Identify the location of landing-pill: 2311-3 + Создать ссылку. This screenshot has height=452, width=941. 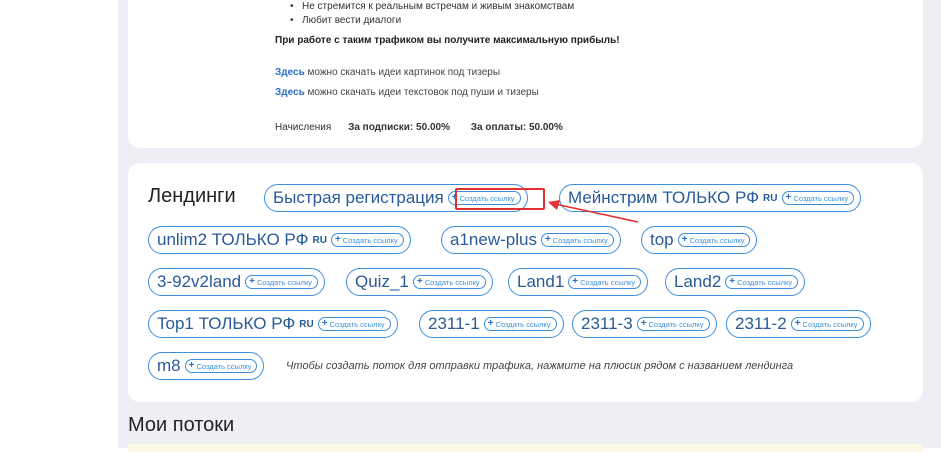
(644, 324).